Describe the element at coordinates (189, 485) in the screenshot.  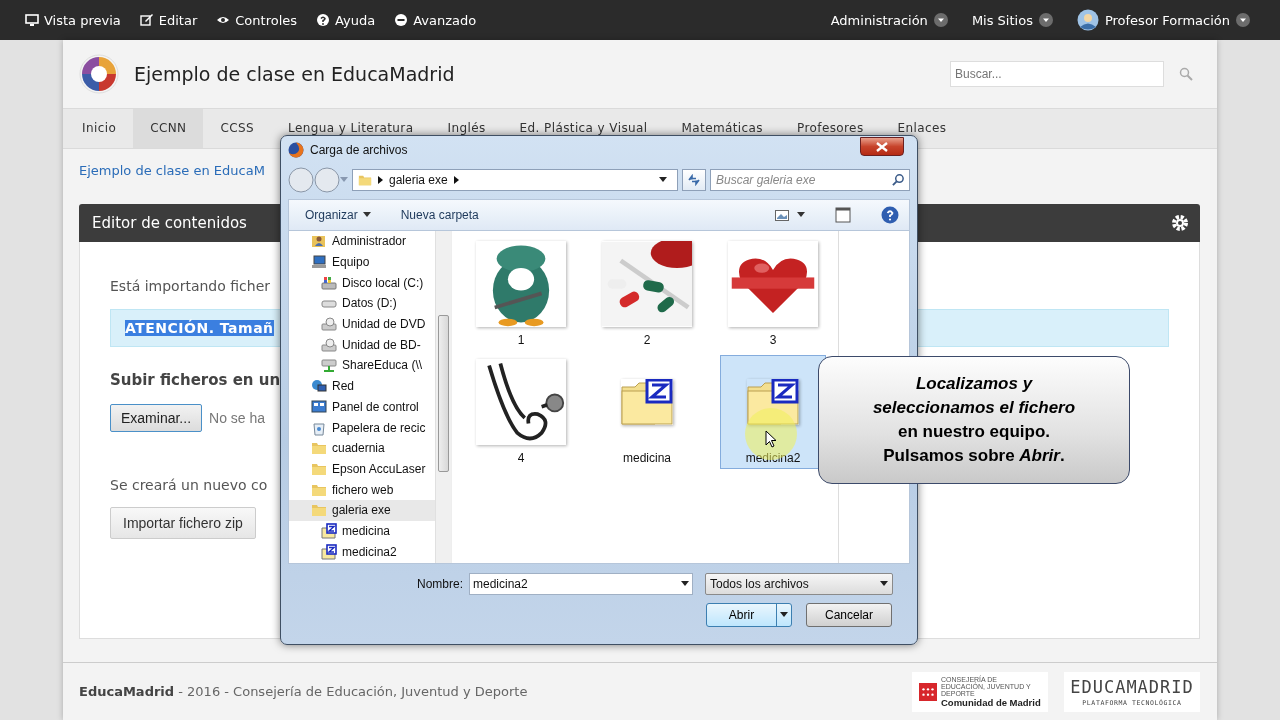
I see `create-note: Se creará un nuevo co` at that location.